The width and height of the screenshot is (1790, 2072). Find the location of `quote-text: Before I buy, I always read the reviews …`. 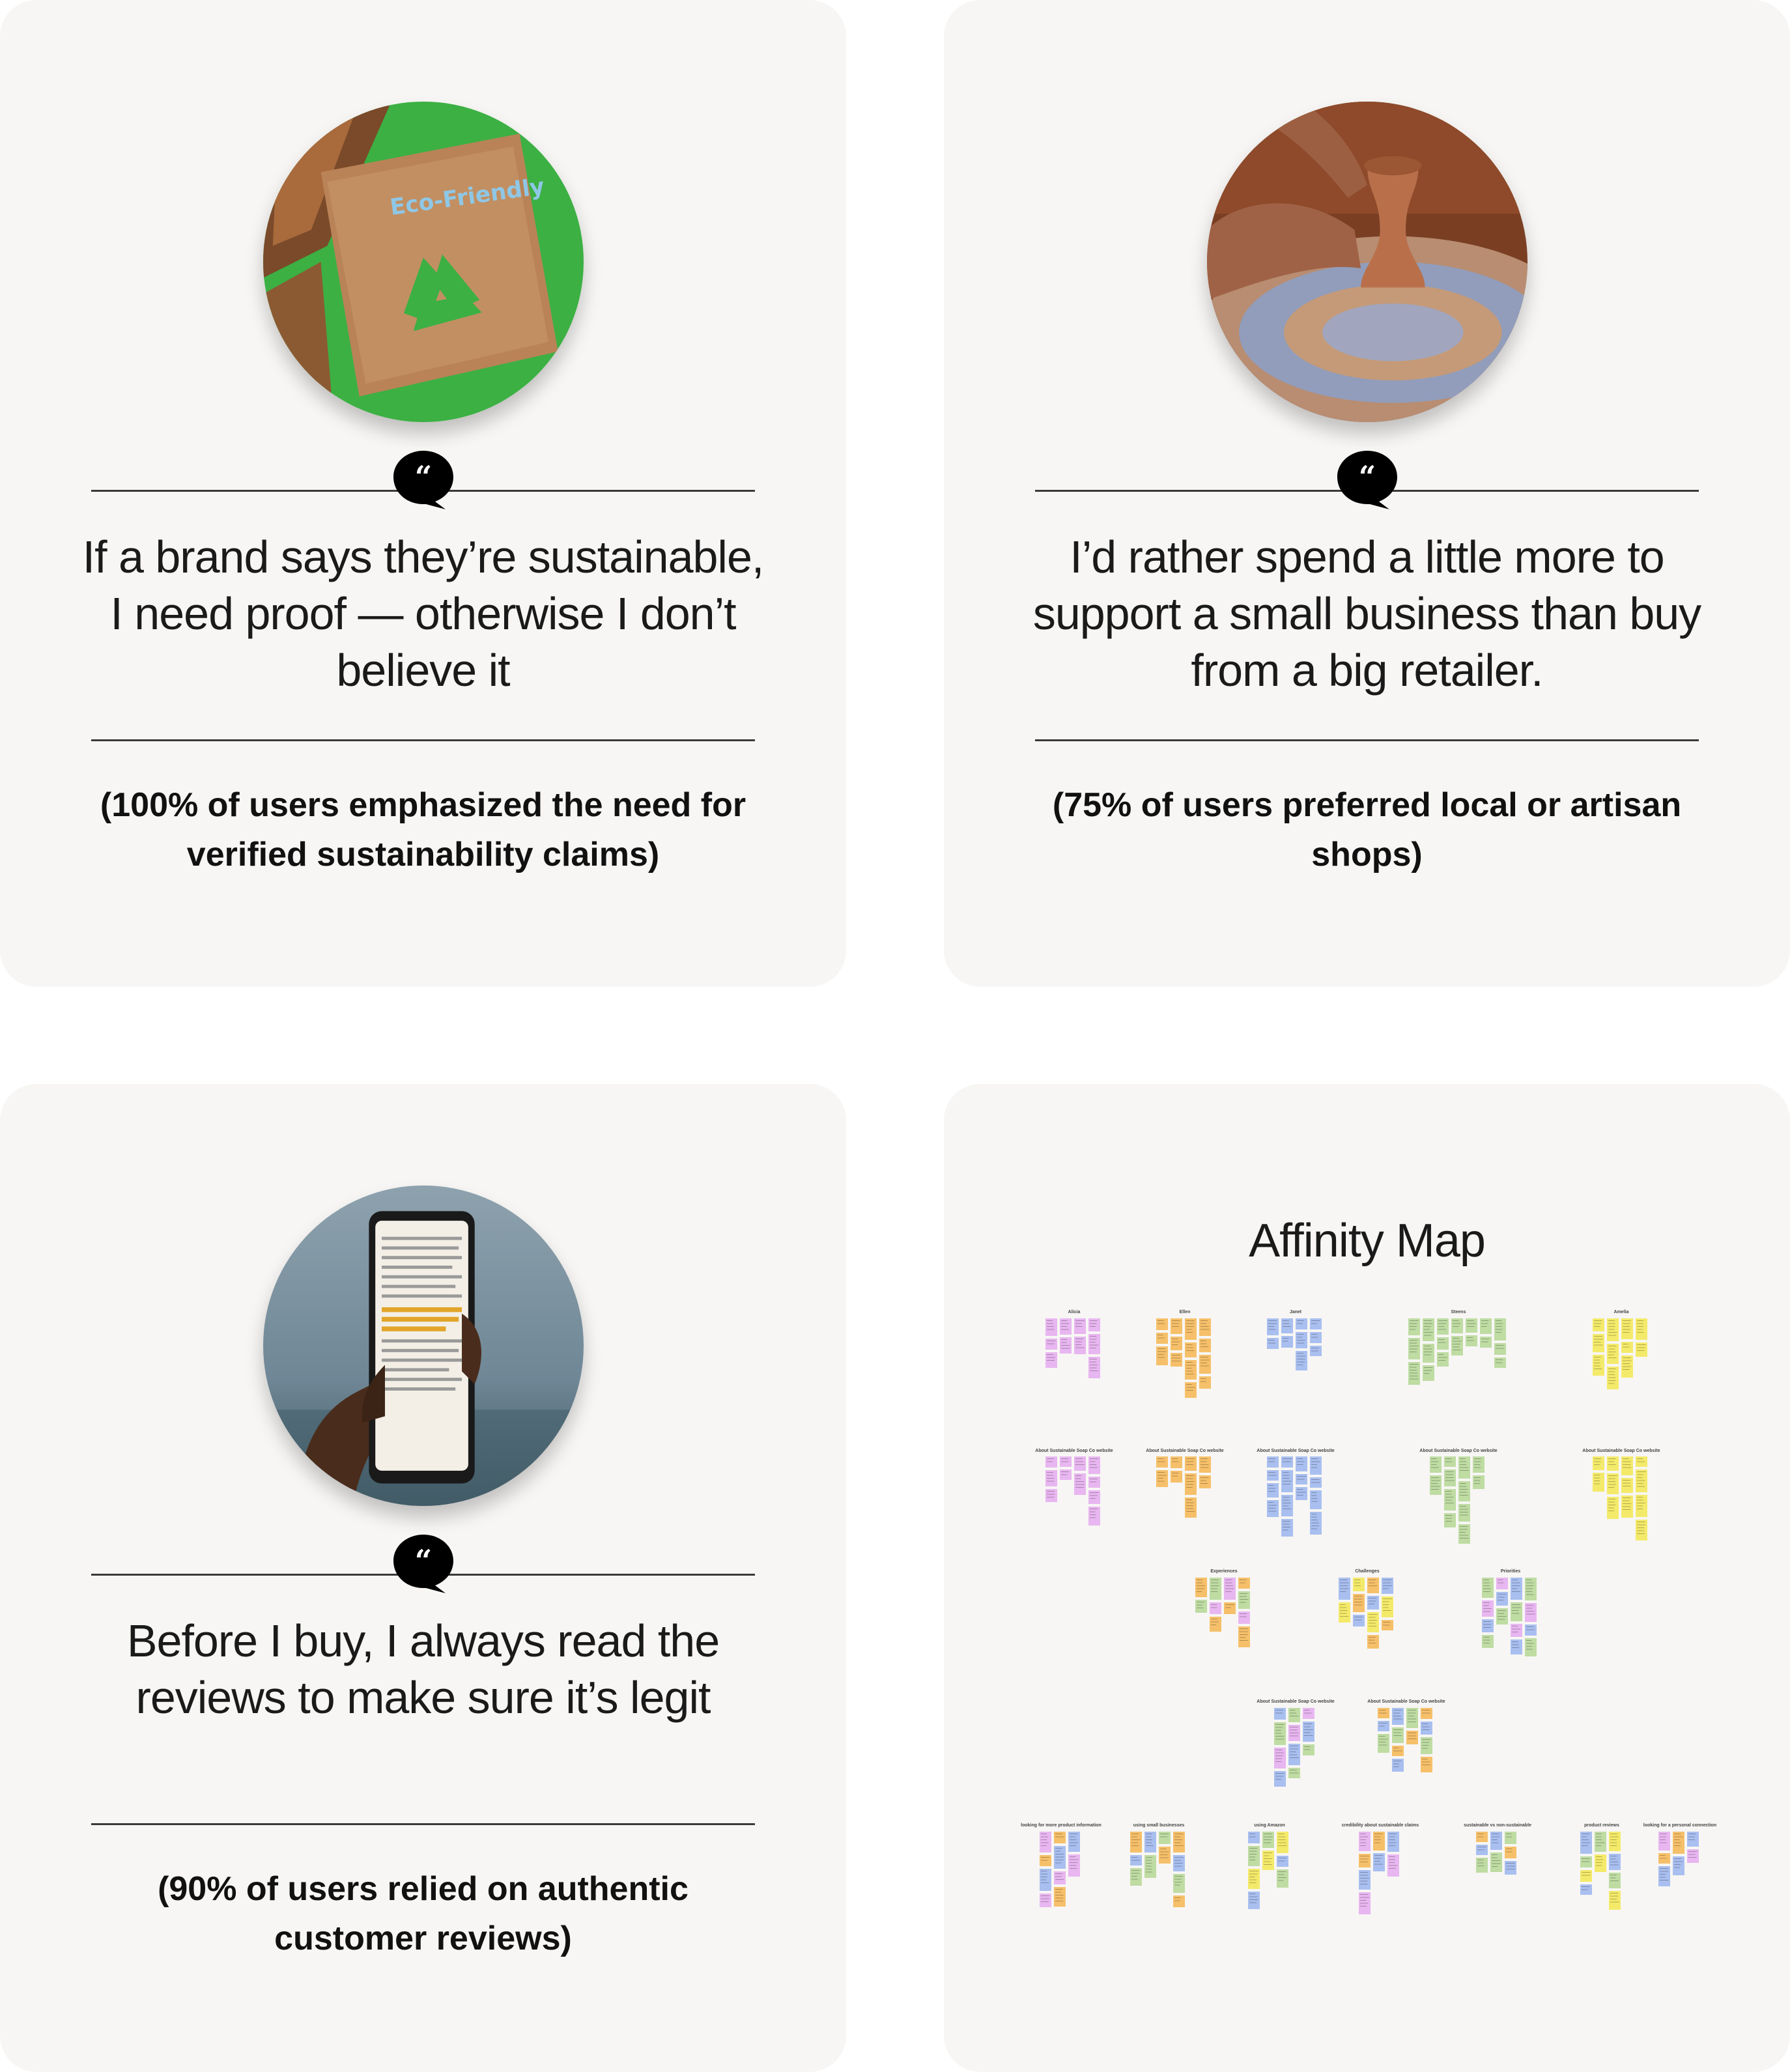

quote-text: Before I buy, I always read the reviews … is located at coordinates (423, 1669).